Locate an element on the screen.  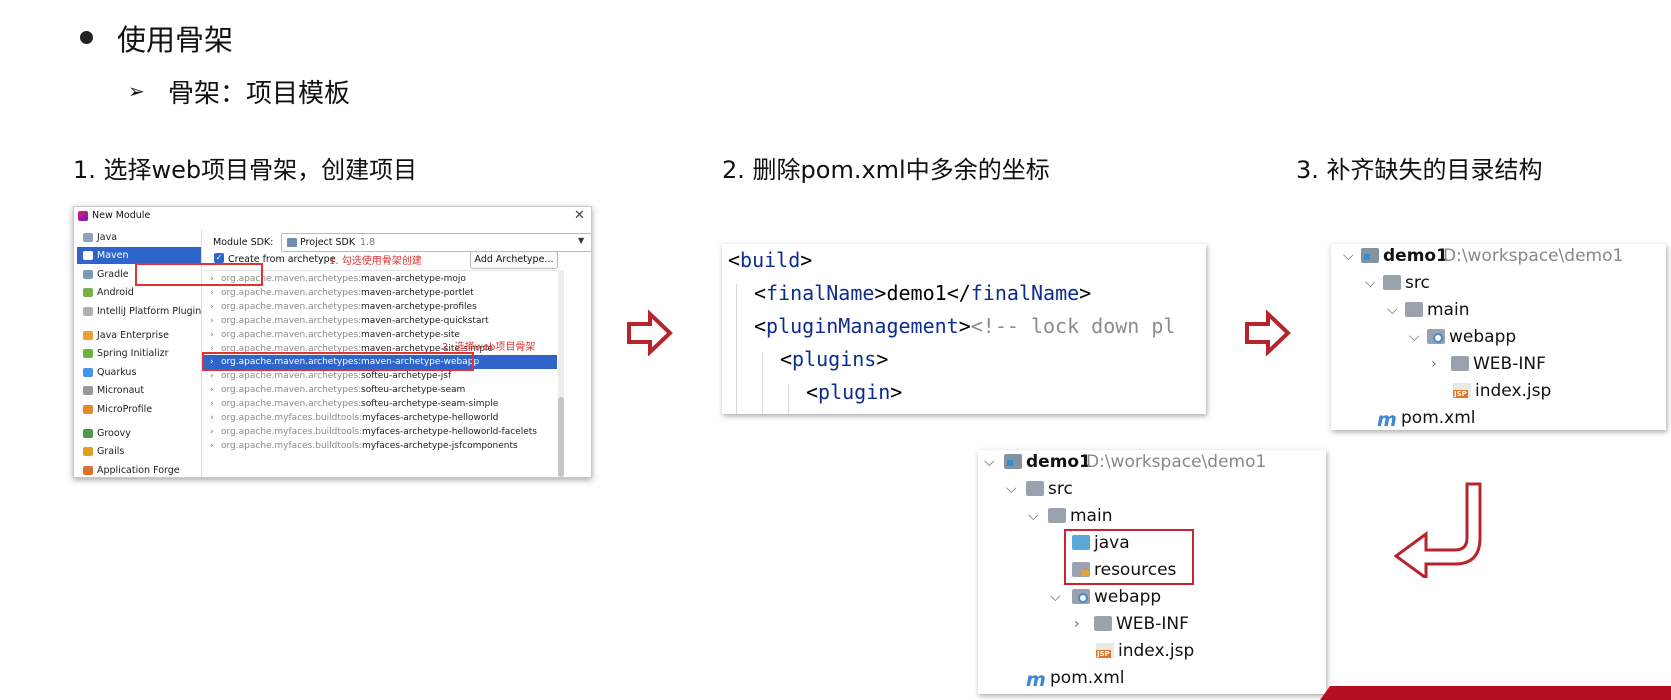
xml-tag-name: build is located at coordinates (770, 260).